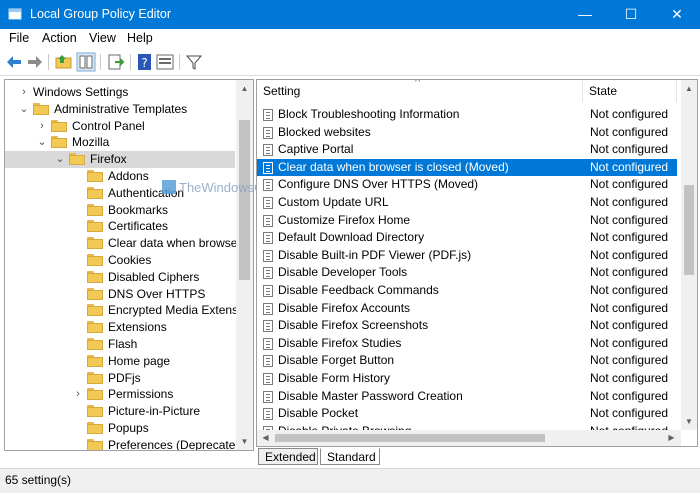 The height and width of the screenshot is (493, 700). I want to click on tab-standard: Standard, so click(350, 456).